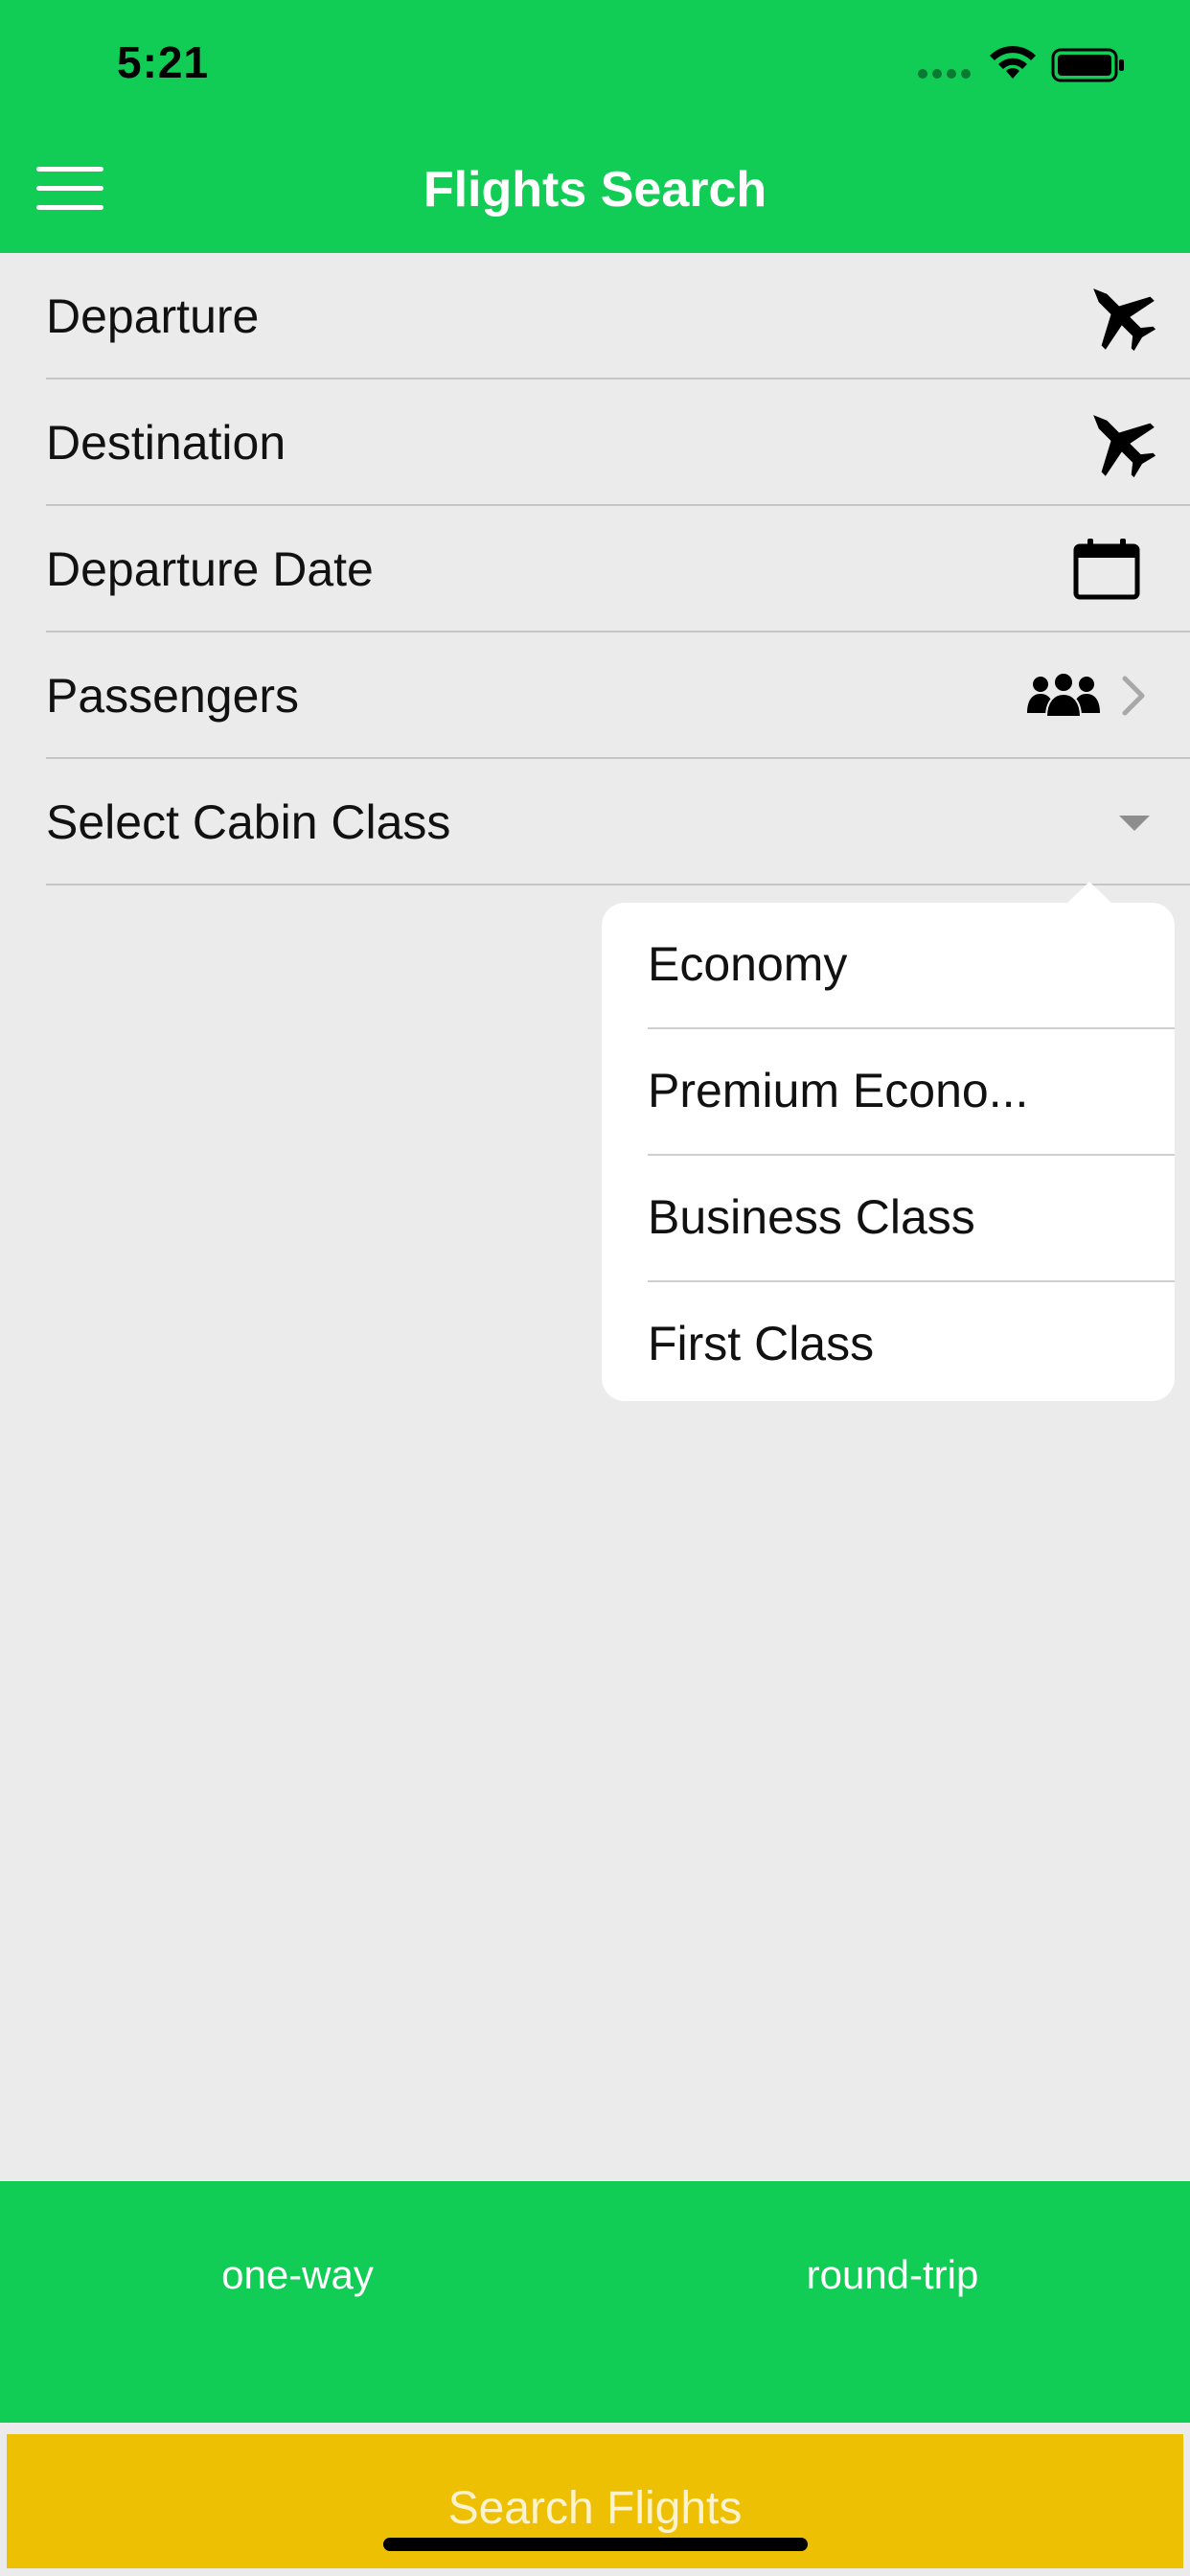 Image resolution: width=1190 pixels, height=2576 pixels. Describe the element at coordinates (1013, 63) in the screenshot. I see `wifi-icon` at that location.